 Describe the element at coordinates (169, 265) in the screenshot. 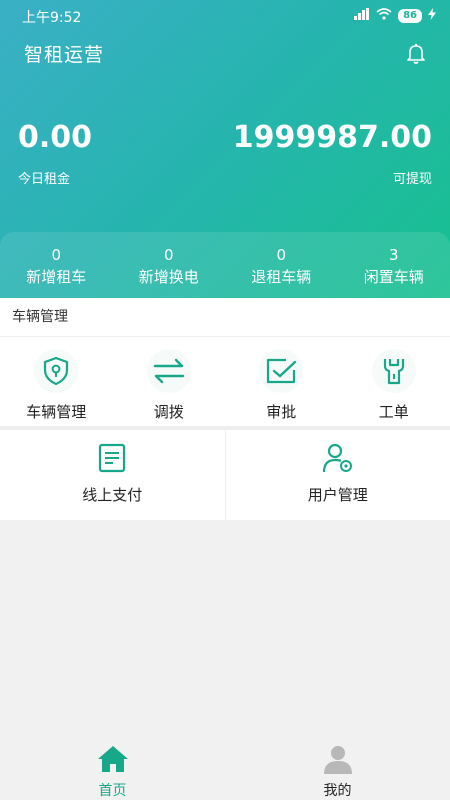

I see `stat-new-battery-swap: 0 新增换电` at that location.